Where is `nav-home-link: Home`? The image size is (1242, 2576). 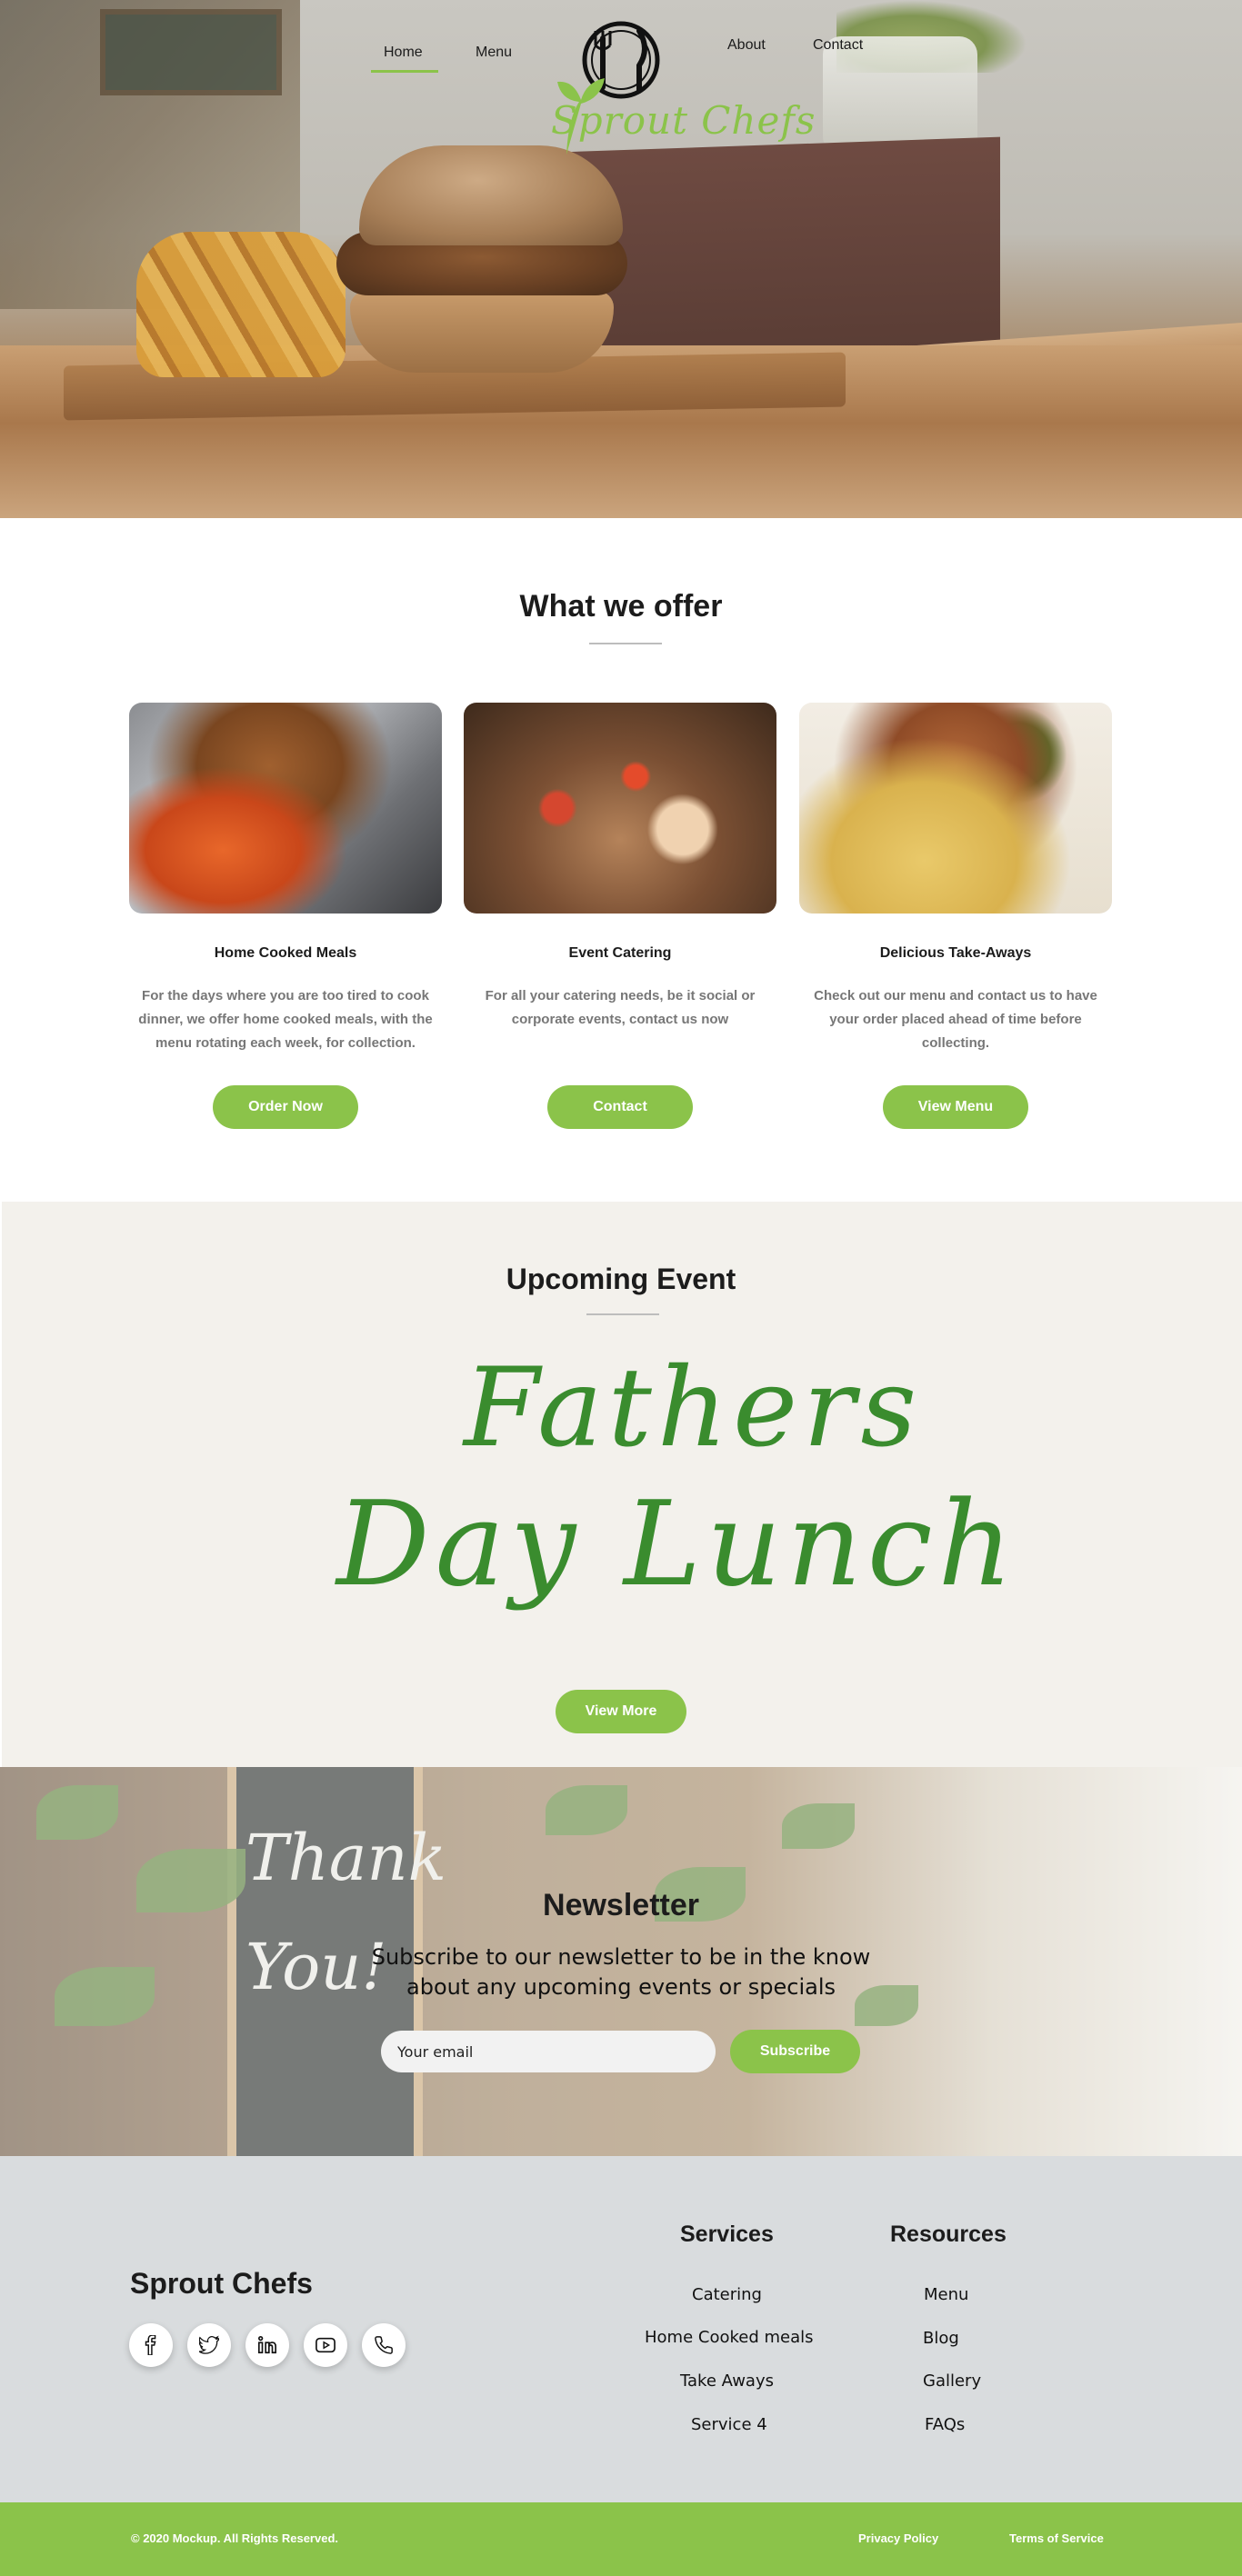
nav-home-link: Home is located at coordinates (404, 53).